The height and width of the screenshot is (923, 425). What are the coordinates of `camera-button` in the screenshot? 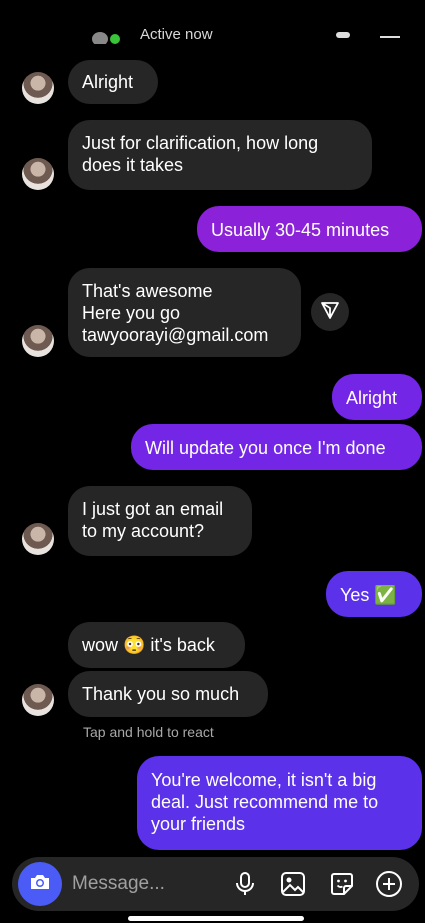 It's located at (40, 884).